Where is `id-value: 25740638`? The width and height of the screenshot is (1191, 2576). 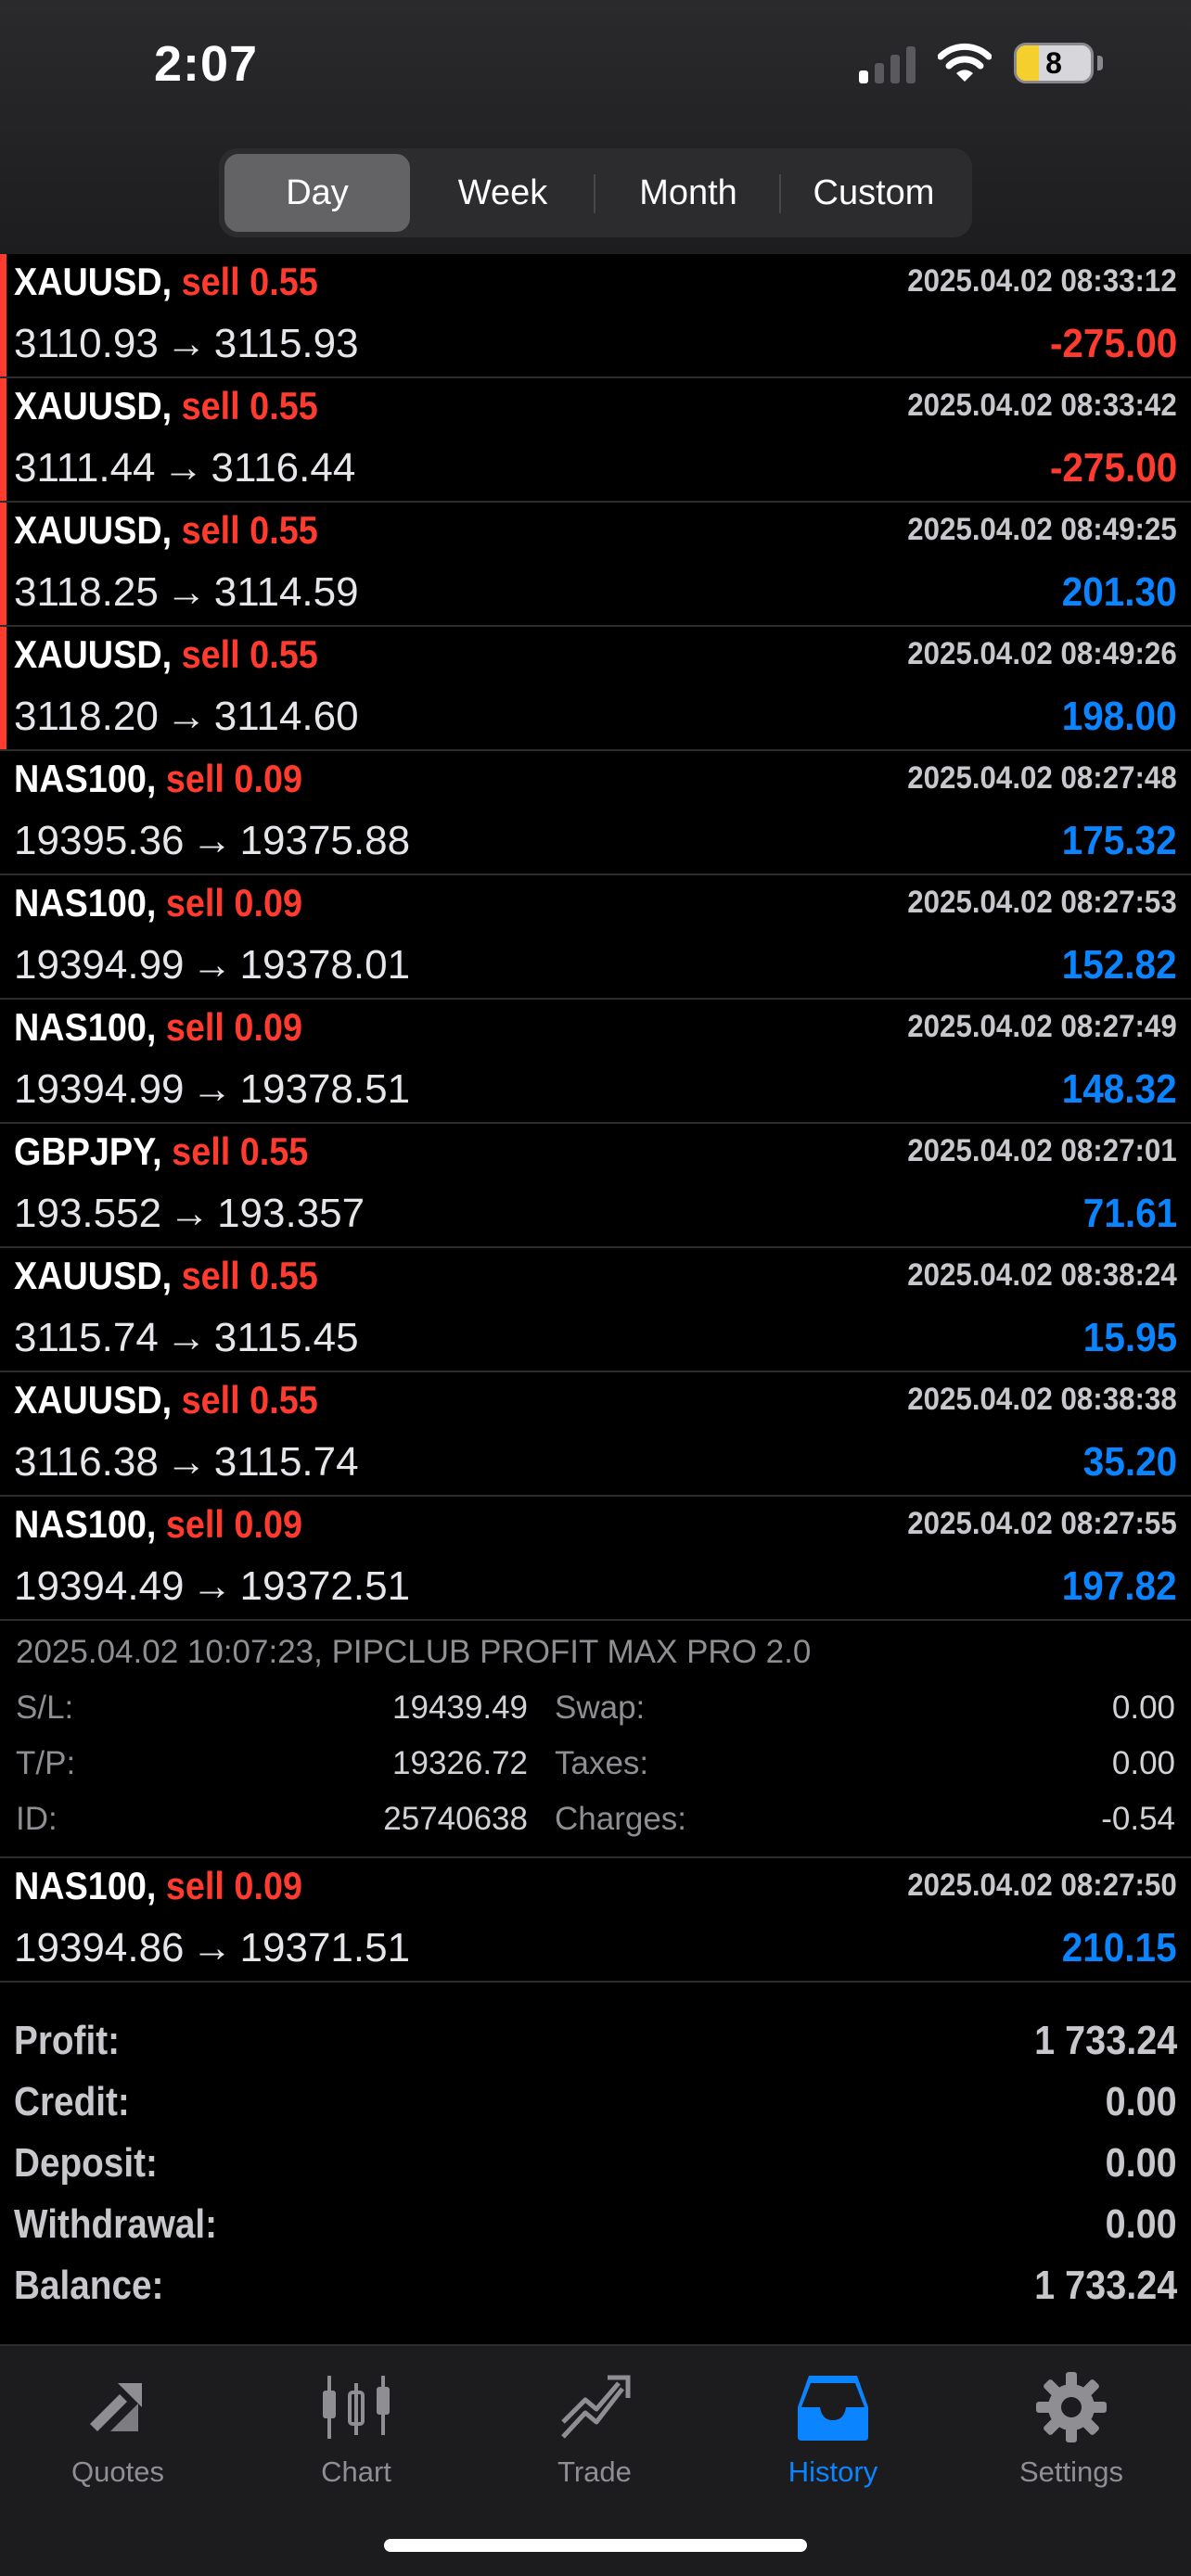
id-value: 25740638 is located at coordinates (455, 1819).